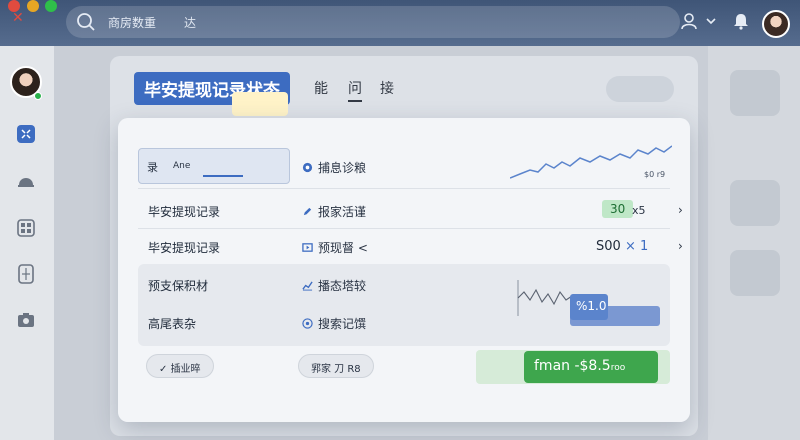  I want to click on row-label: 捕息诊粮, so click(334, 167).